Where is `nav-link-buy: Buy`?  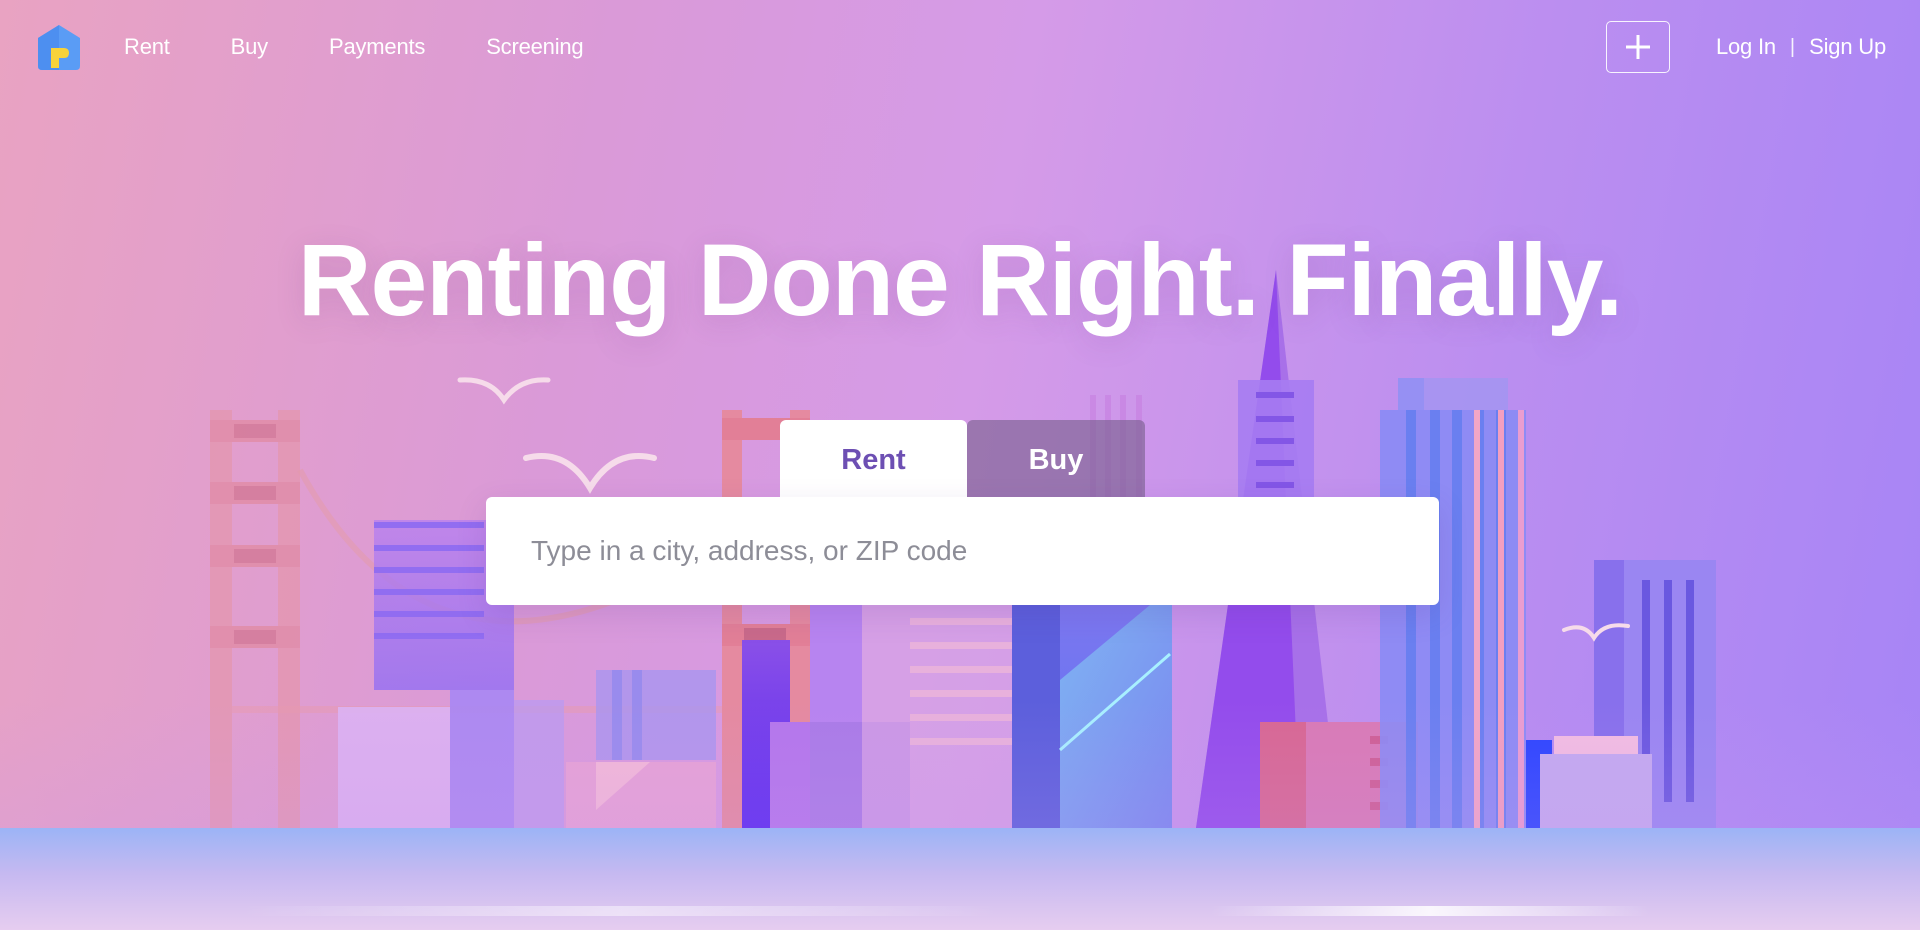
nav-link-buy: Buy is located at coordinates (250, 47).